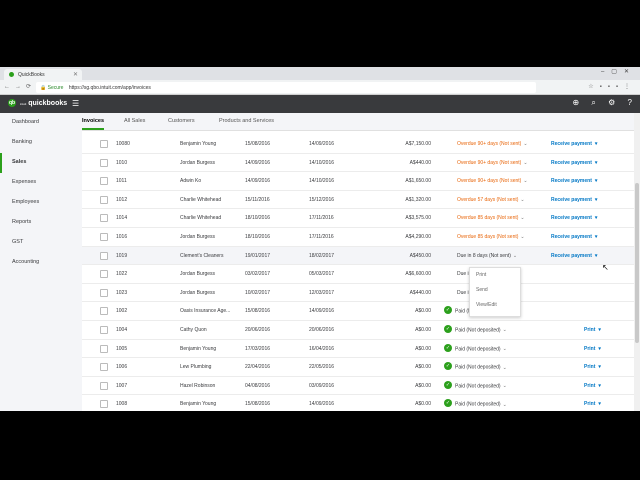  I want to click on quickbooks-logo: qb intuit quickbooks, so click(37, 103).